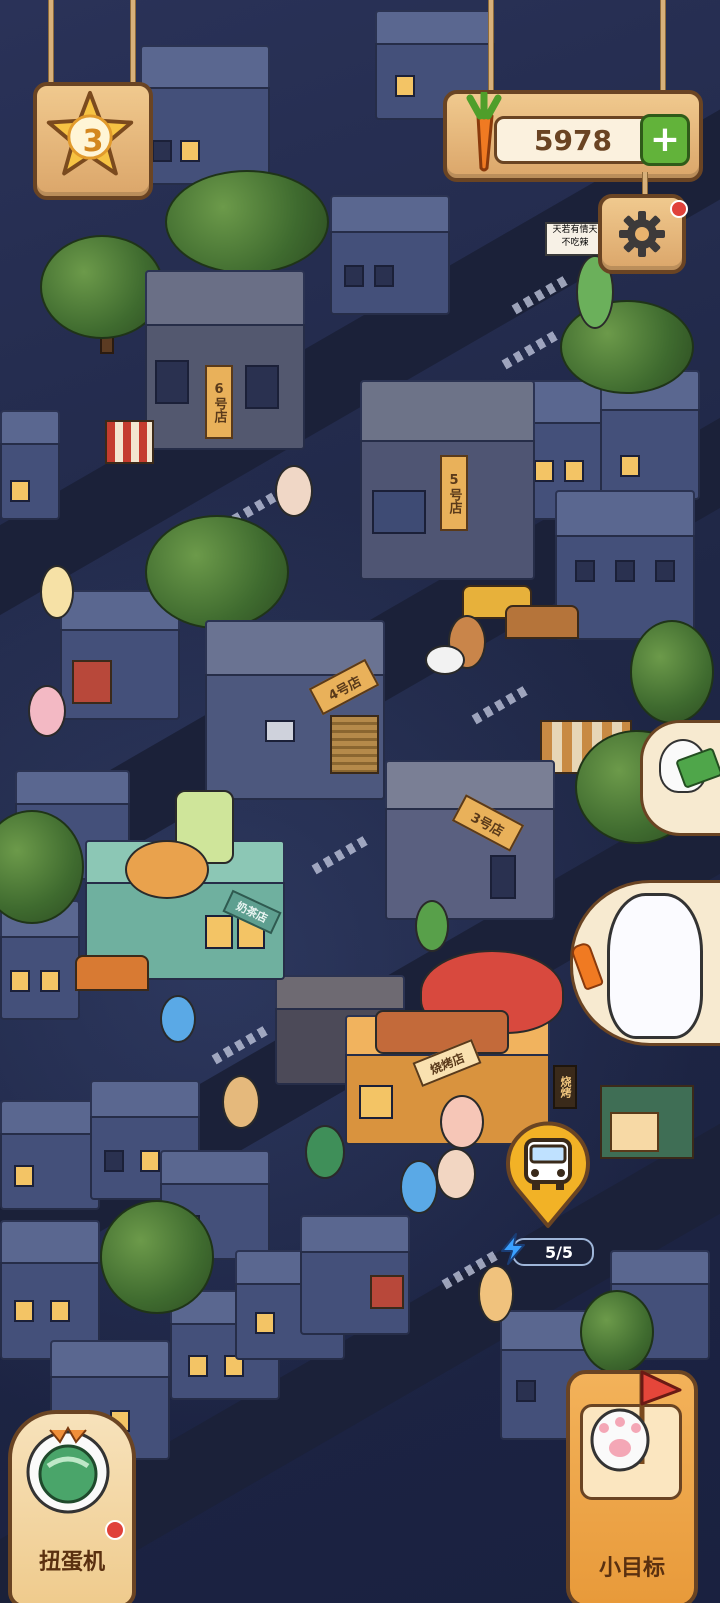 Image resolution: width=720 pixels, height=1603 pixels. I want to click on store-3-building, so click(470, 840).